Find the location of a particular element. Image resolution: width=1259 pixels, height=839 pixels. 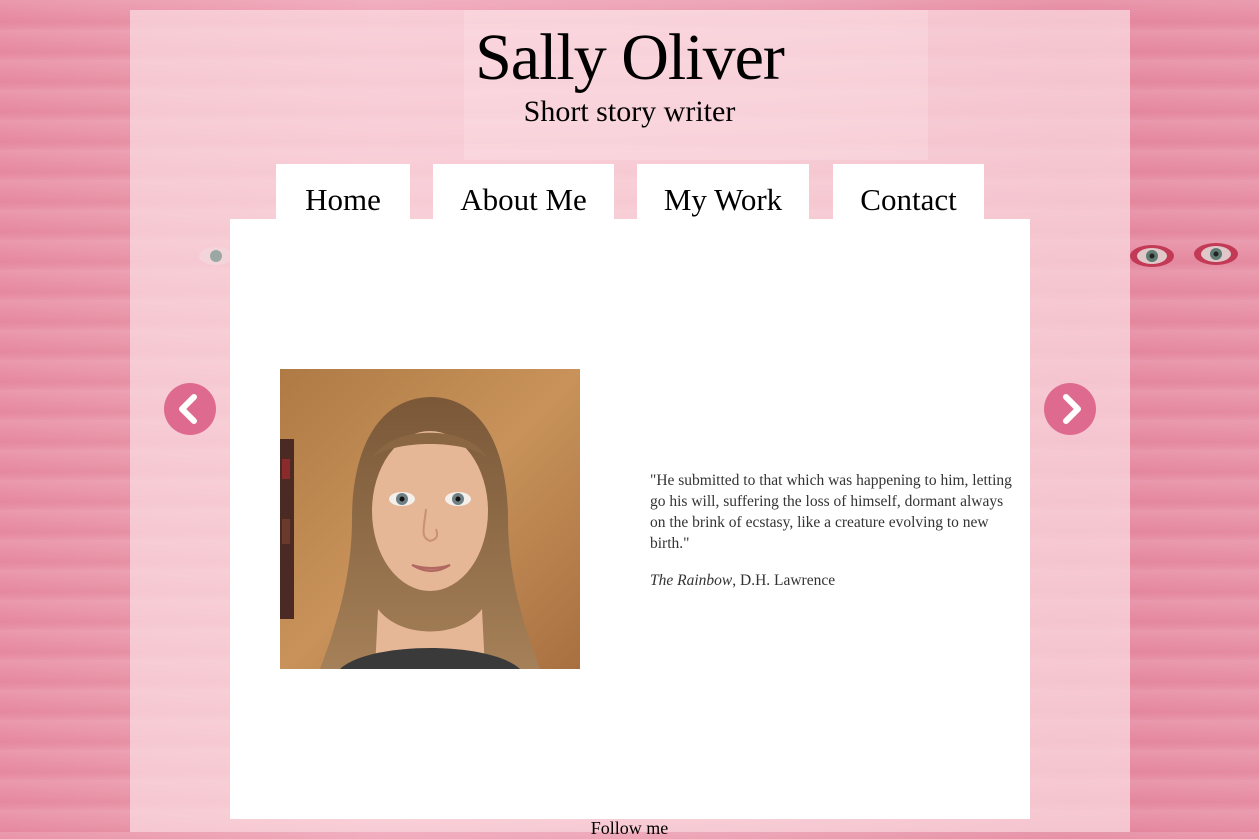

quote-source-author: , D.H. Lawrence is located at coordinates (784, 580).